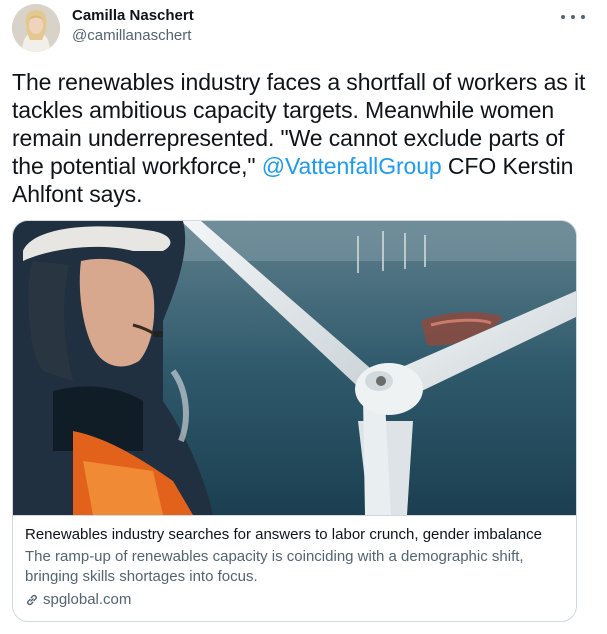 The width and height of the screenshot is (607, 634). I want to click on author-block: Camilla Naschert @camillanaschert, so click(133, 26).